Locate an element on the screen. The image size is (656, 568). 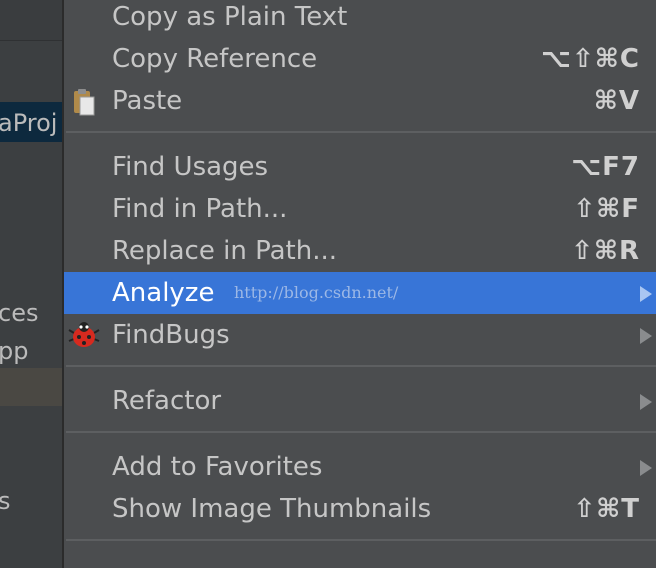
menu-item-shortcut: ⌘V is located at coordinates (616, 101).